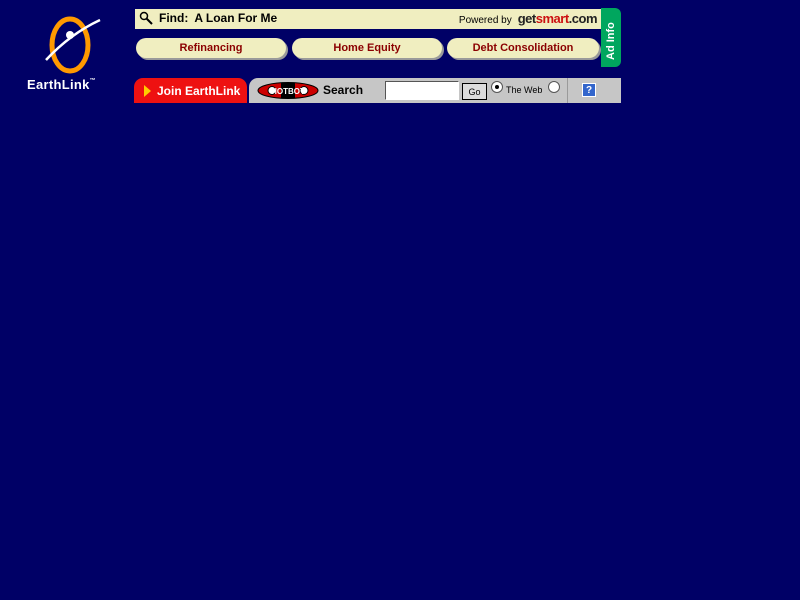 The image size is (800, 600). Describe the element at coordinates (567, 90) in the screenshot. I see `divider` at that location.